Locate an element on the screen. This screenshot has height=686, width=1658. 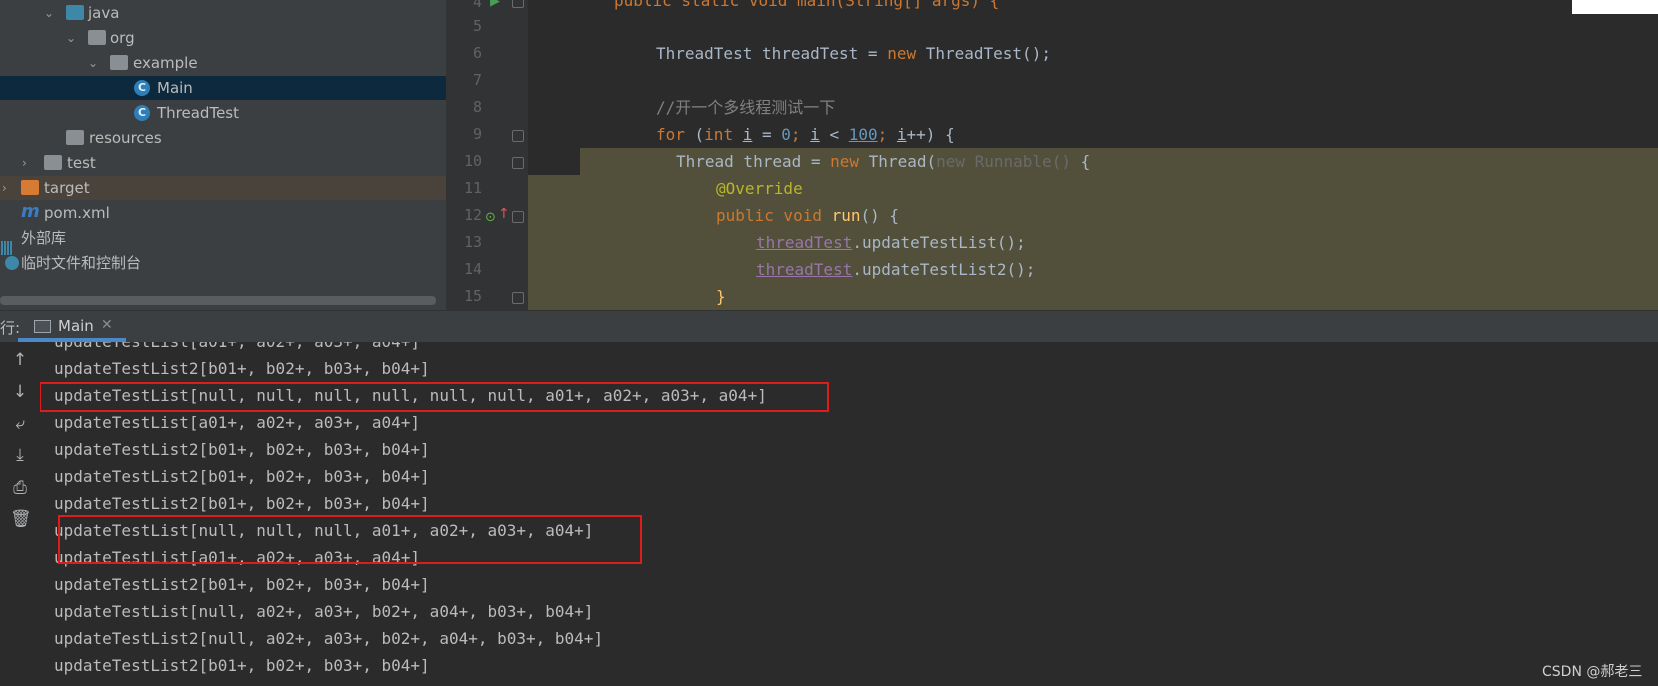
line-number: 11 is located at coordinates (472, 188).